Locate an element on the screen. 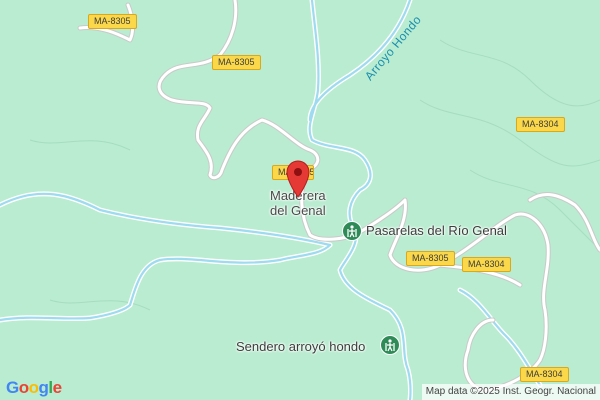 The image size is (600, 400). map-attribution: Map data ©2025 Inst. Geogr. Nacional is located at coordinates (510, 392).